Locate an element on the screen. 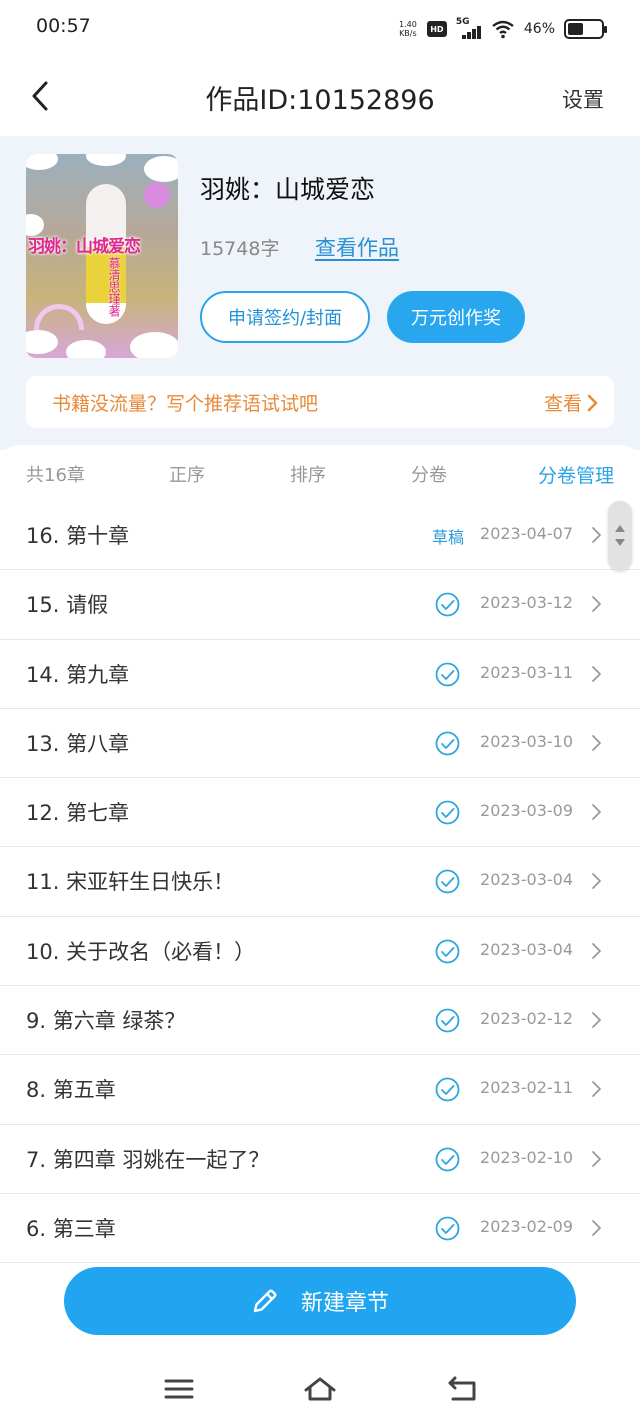  status-icons: 1.40 KB/s HD 5G 46% is located at coordinates (502, 29).